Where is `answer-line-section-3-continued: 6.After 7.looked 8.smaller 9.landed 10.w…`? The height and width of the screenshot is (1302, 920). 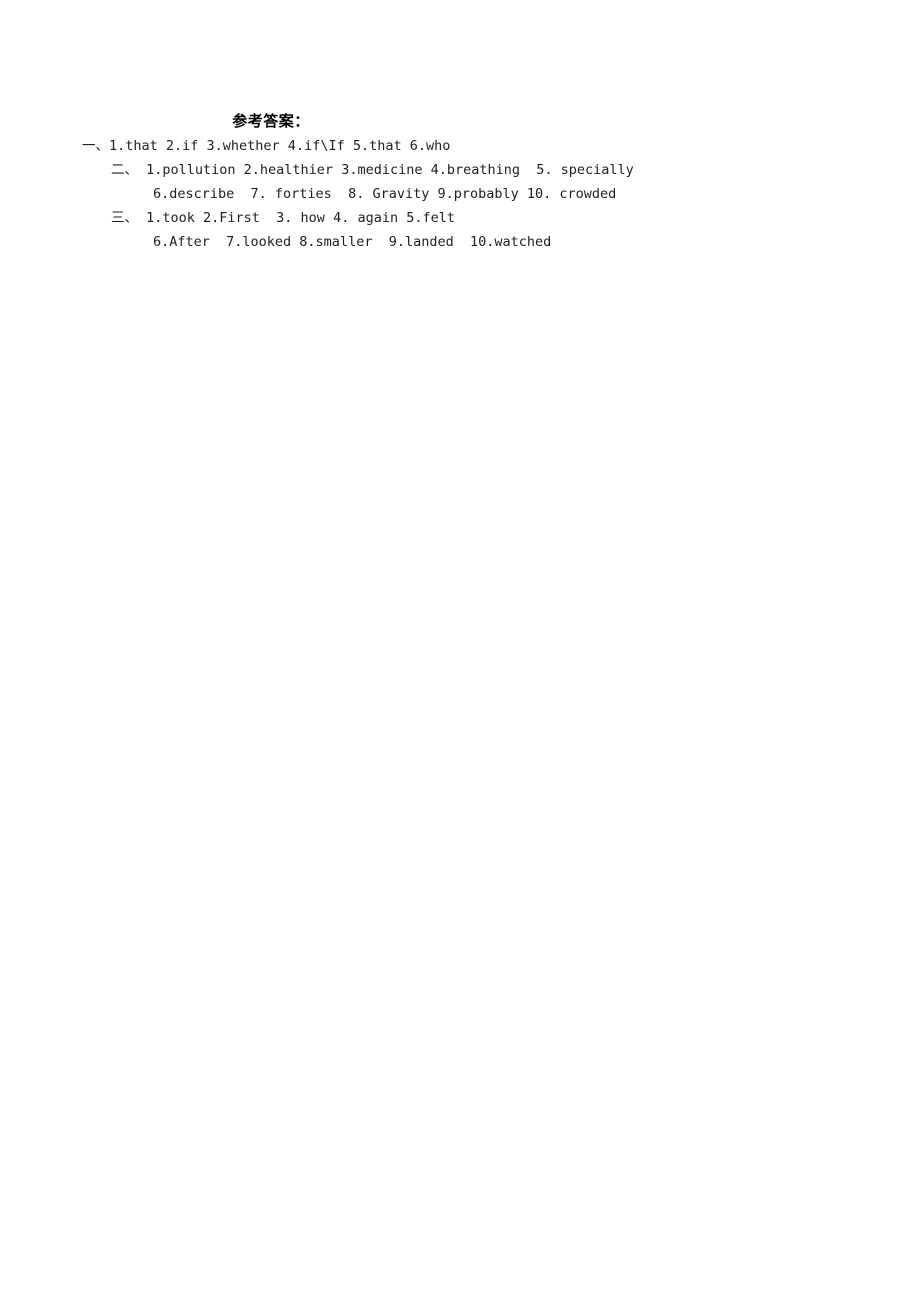 answer-line-section-3-continued: 6.After 7.looked 8.smaller 9.landed 10.w… is located at coordinates (460, 242).